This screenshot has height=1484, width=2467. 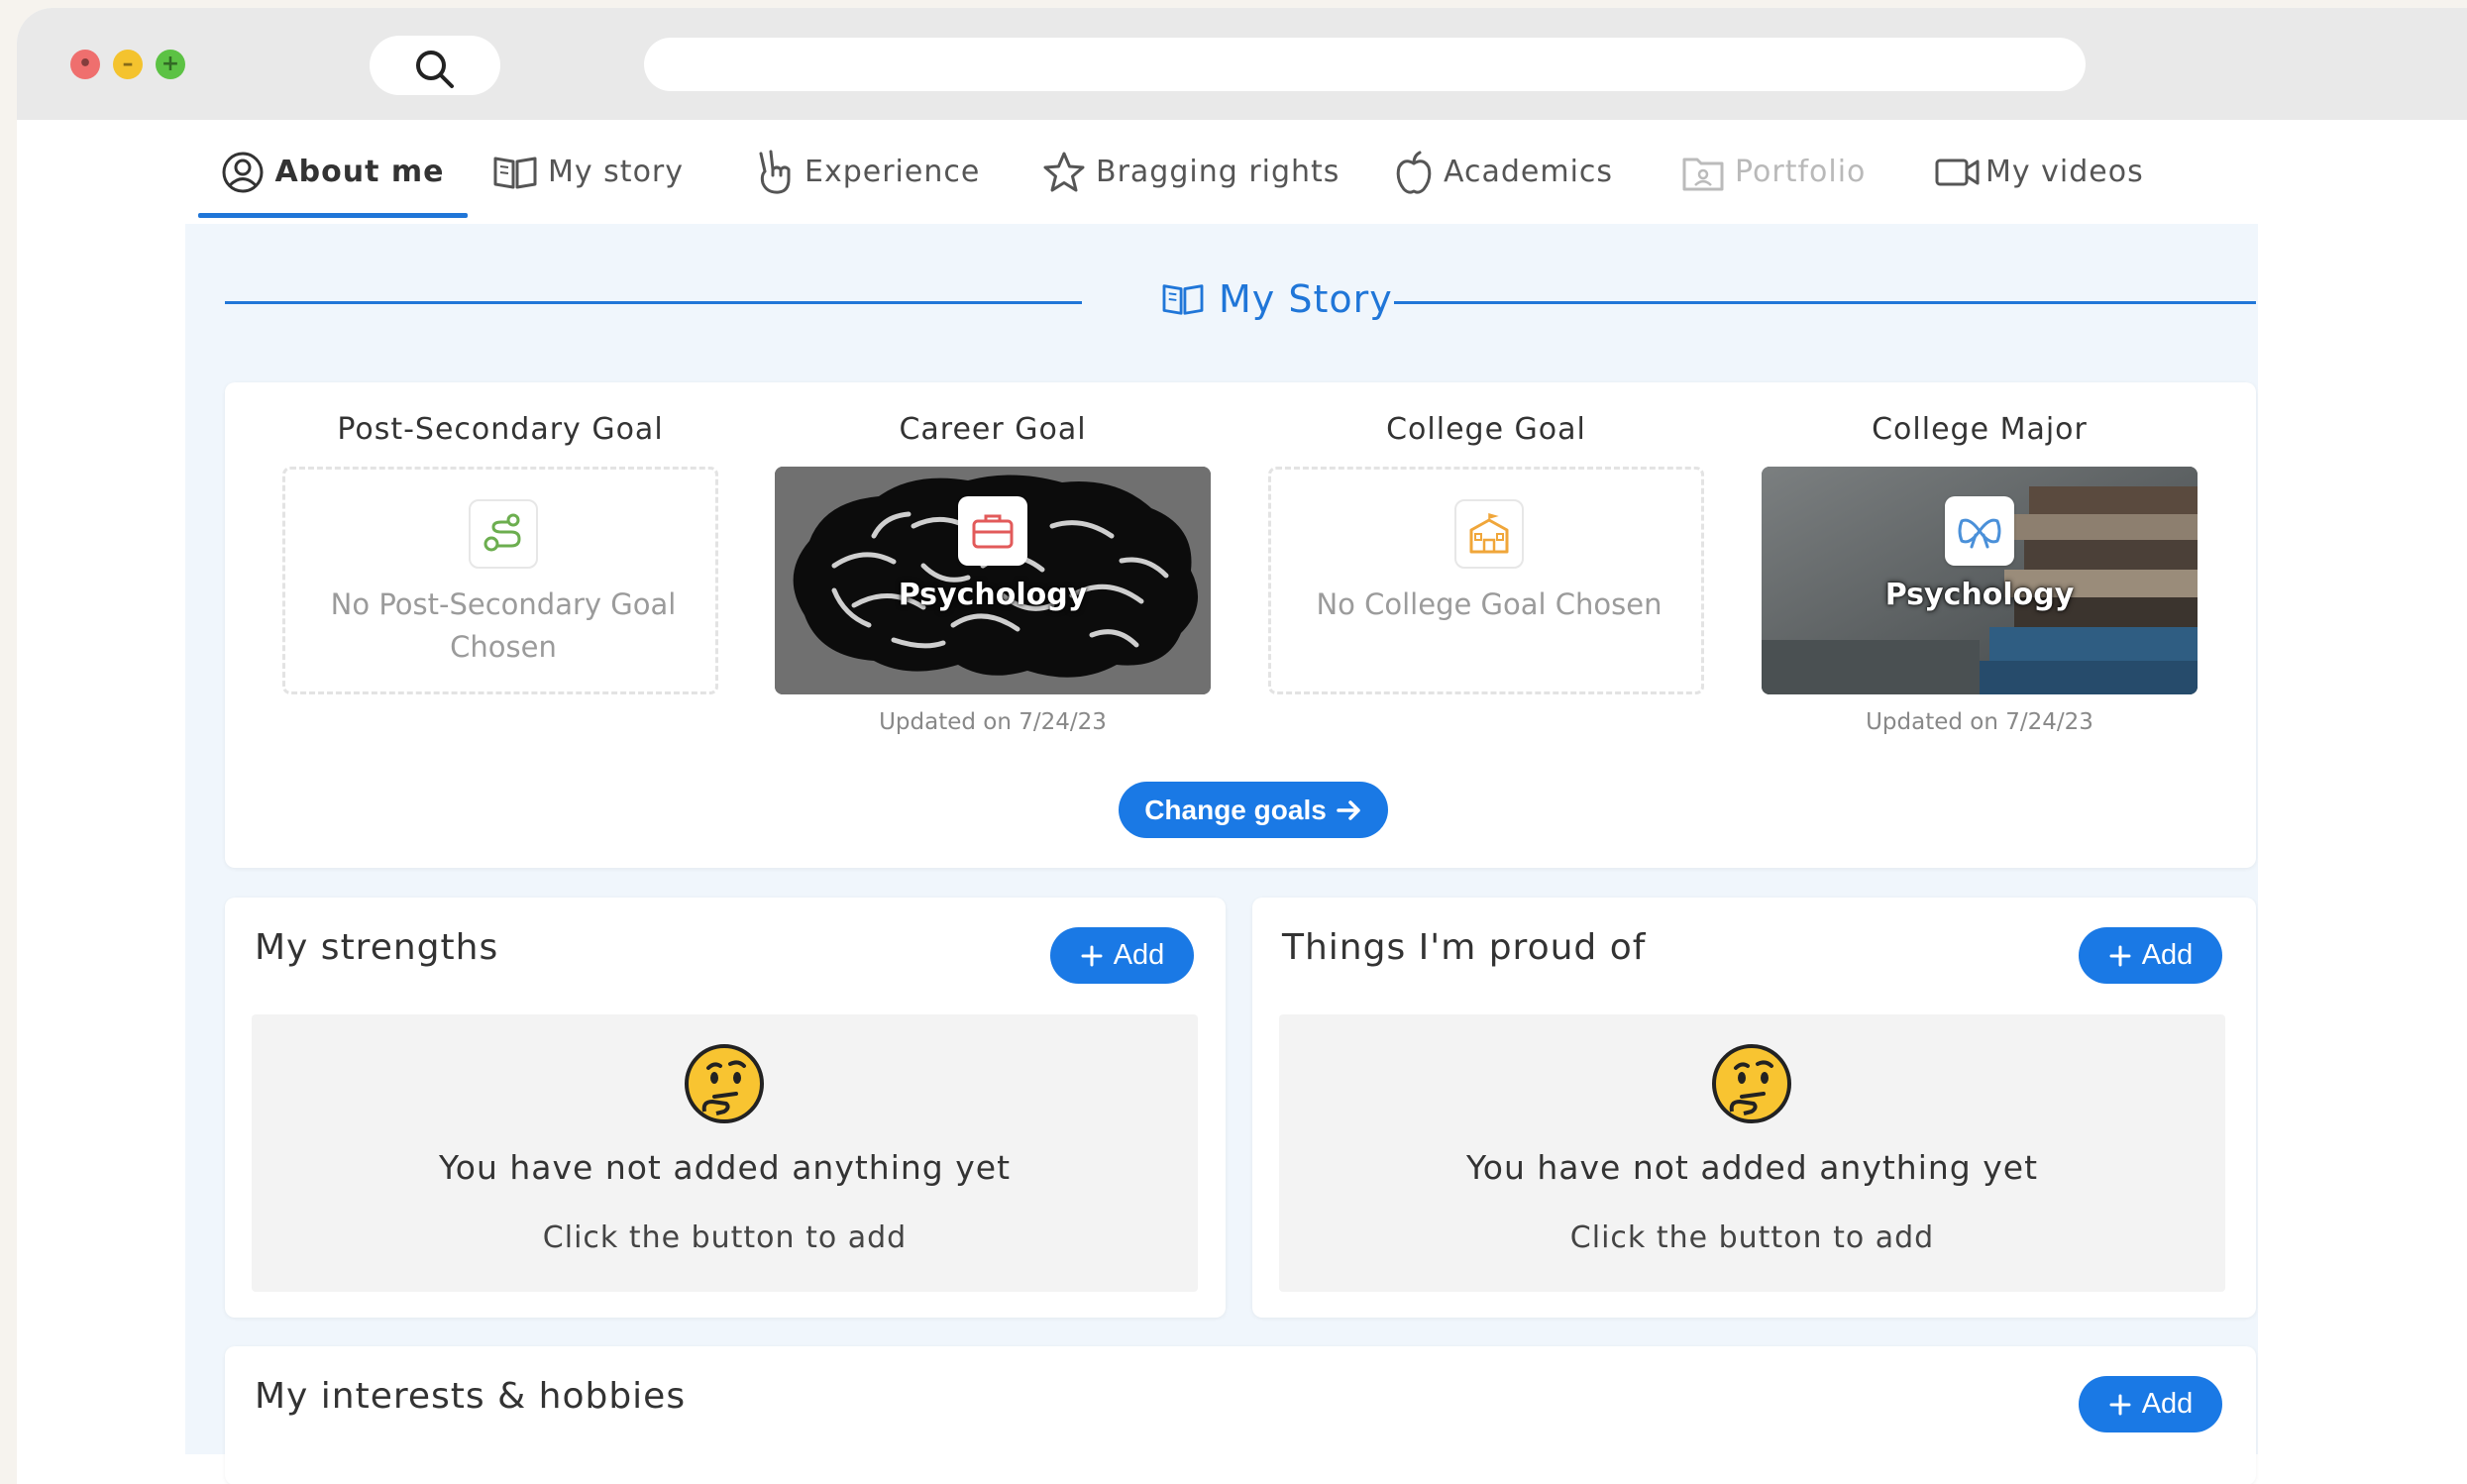 I want to click on tab-academics: Academics, so click(x=1503, y=172).